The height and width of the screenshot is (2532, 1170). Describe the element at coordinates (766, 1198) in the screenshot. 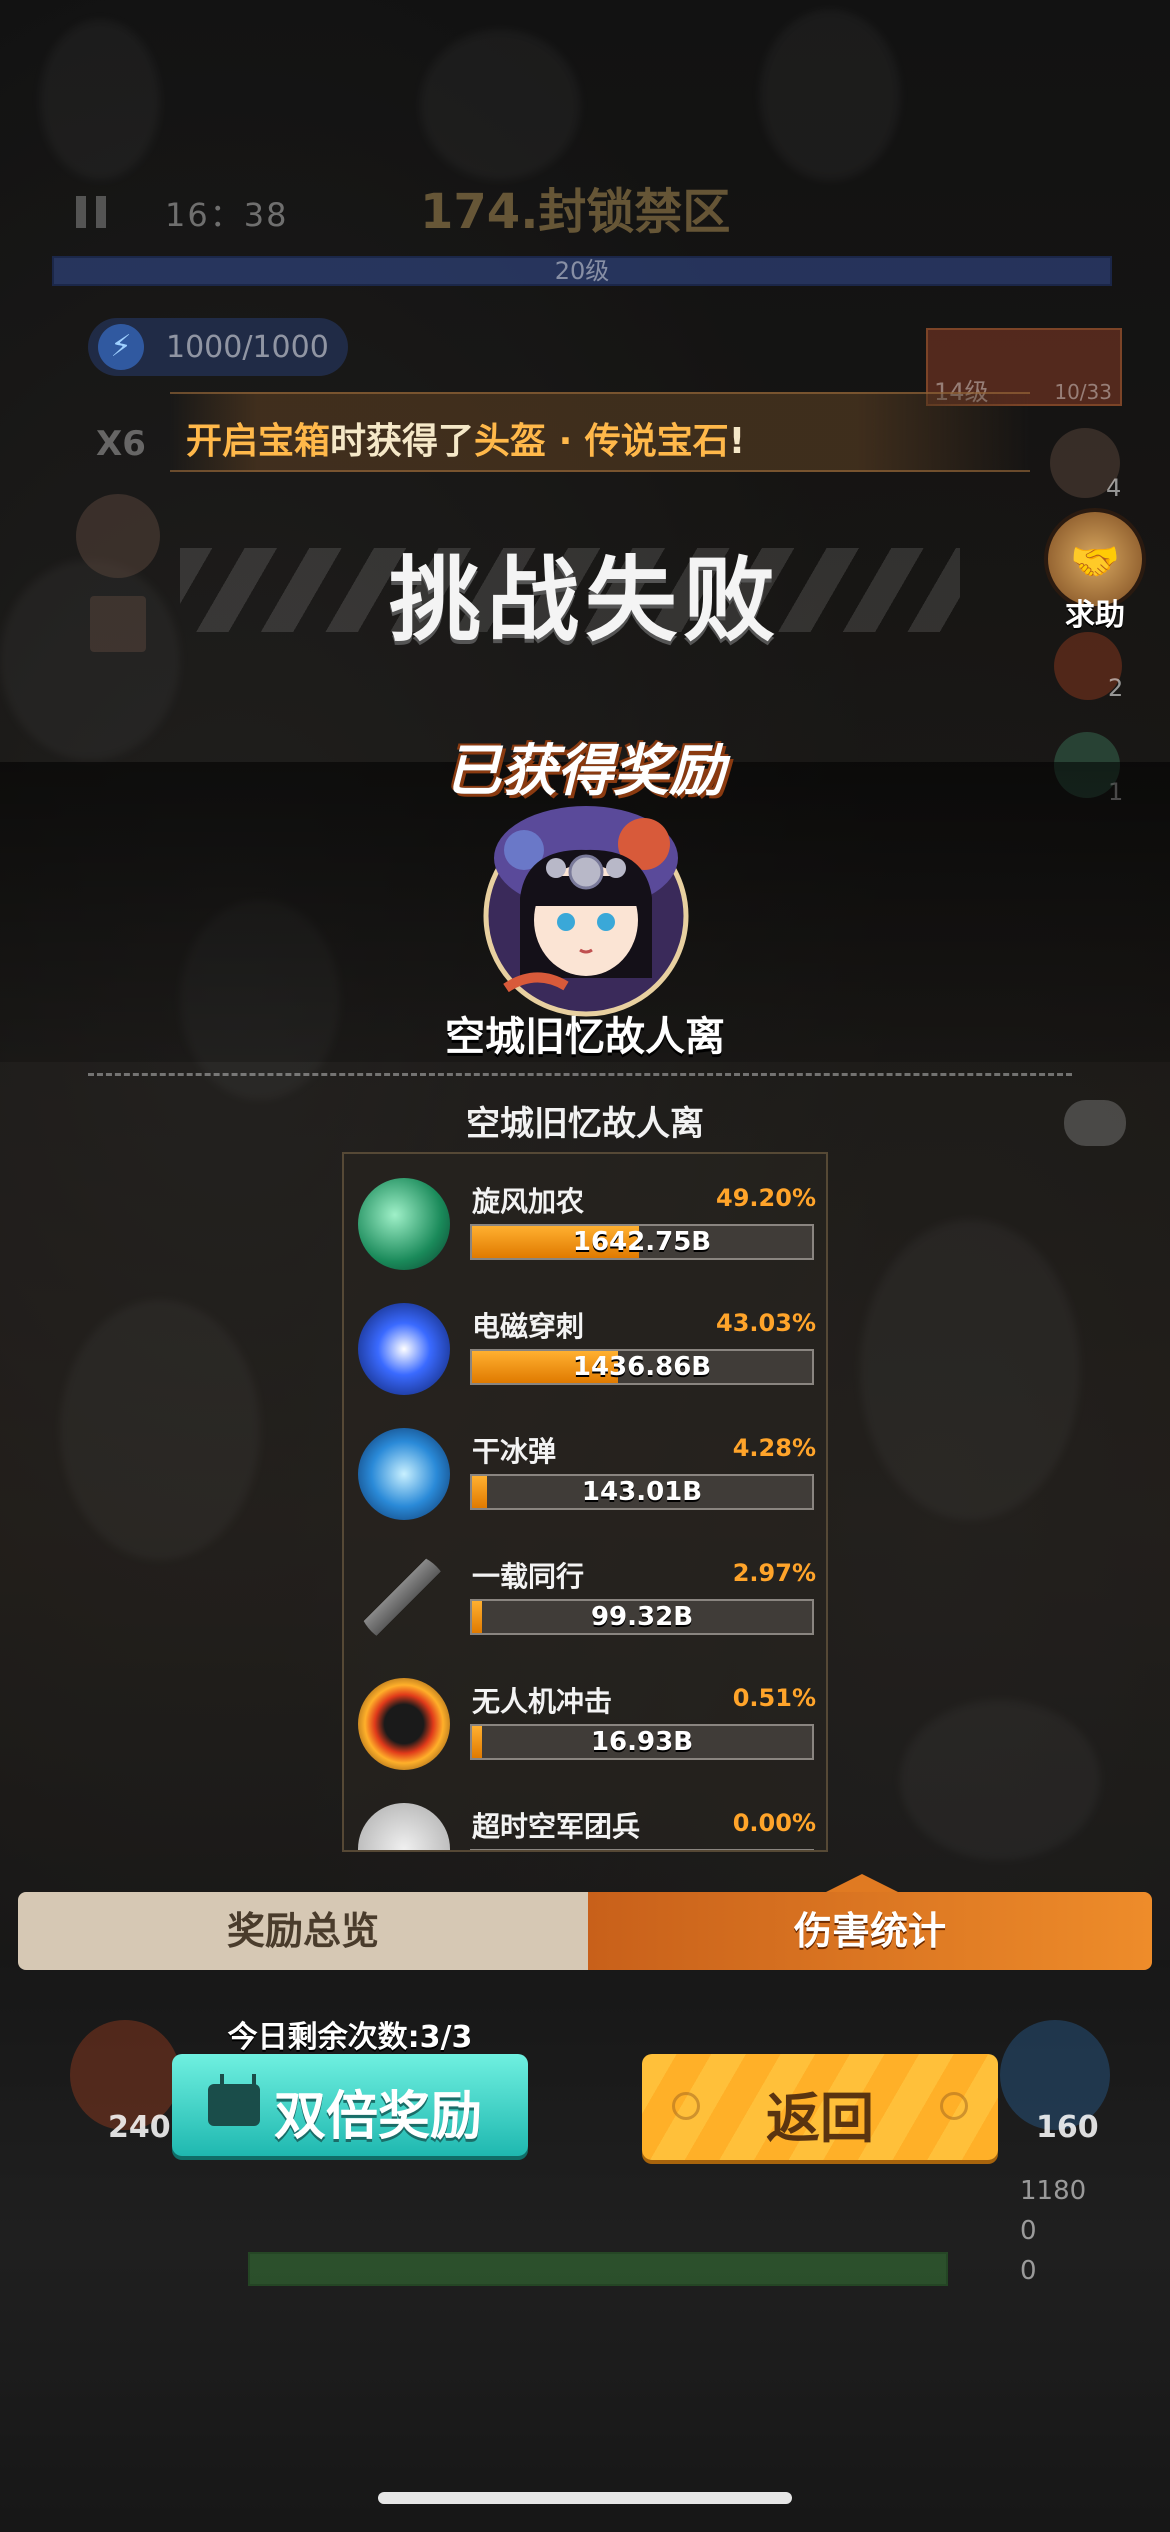

I see `stat-percent: 49.20%` at that location.